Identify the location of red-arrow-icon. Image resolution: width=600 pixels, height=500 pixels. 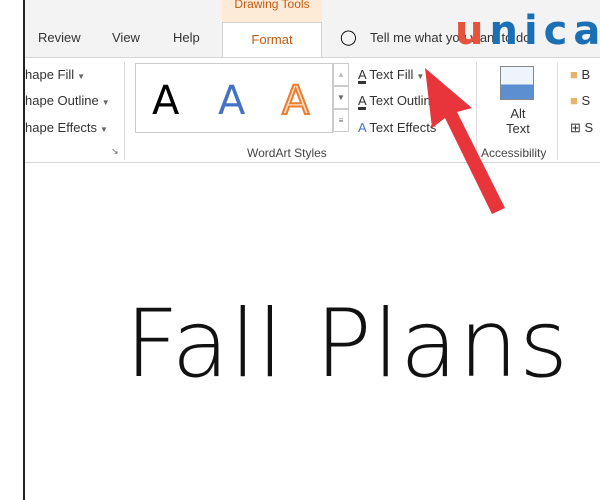
(465, 141).